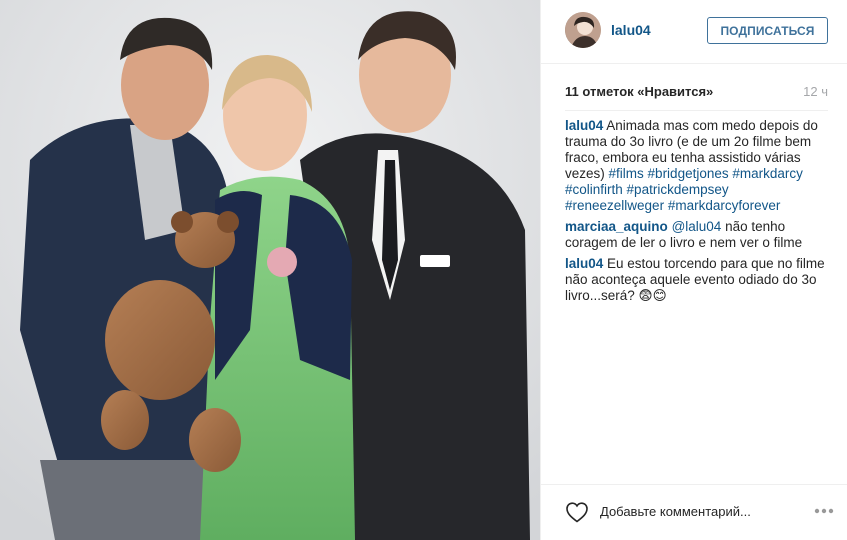  I want to click on post-author-username: lalu04, so click(631, 30).